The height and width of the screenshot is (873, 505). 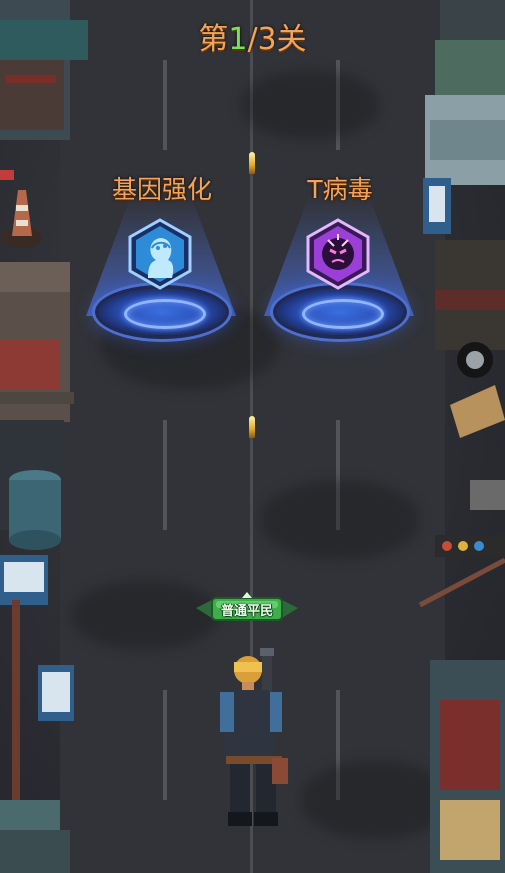 I want to click on level-prefix: 第, so click(x=213, y=39).